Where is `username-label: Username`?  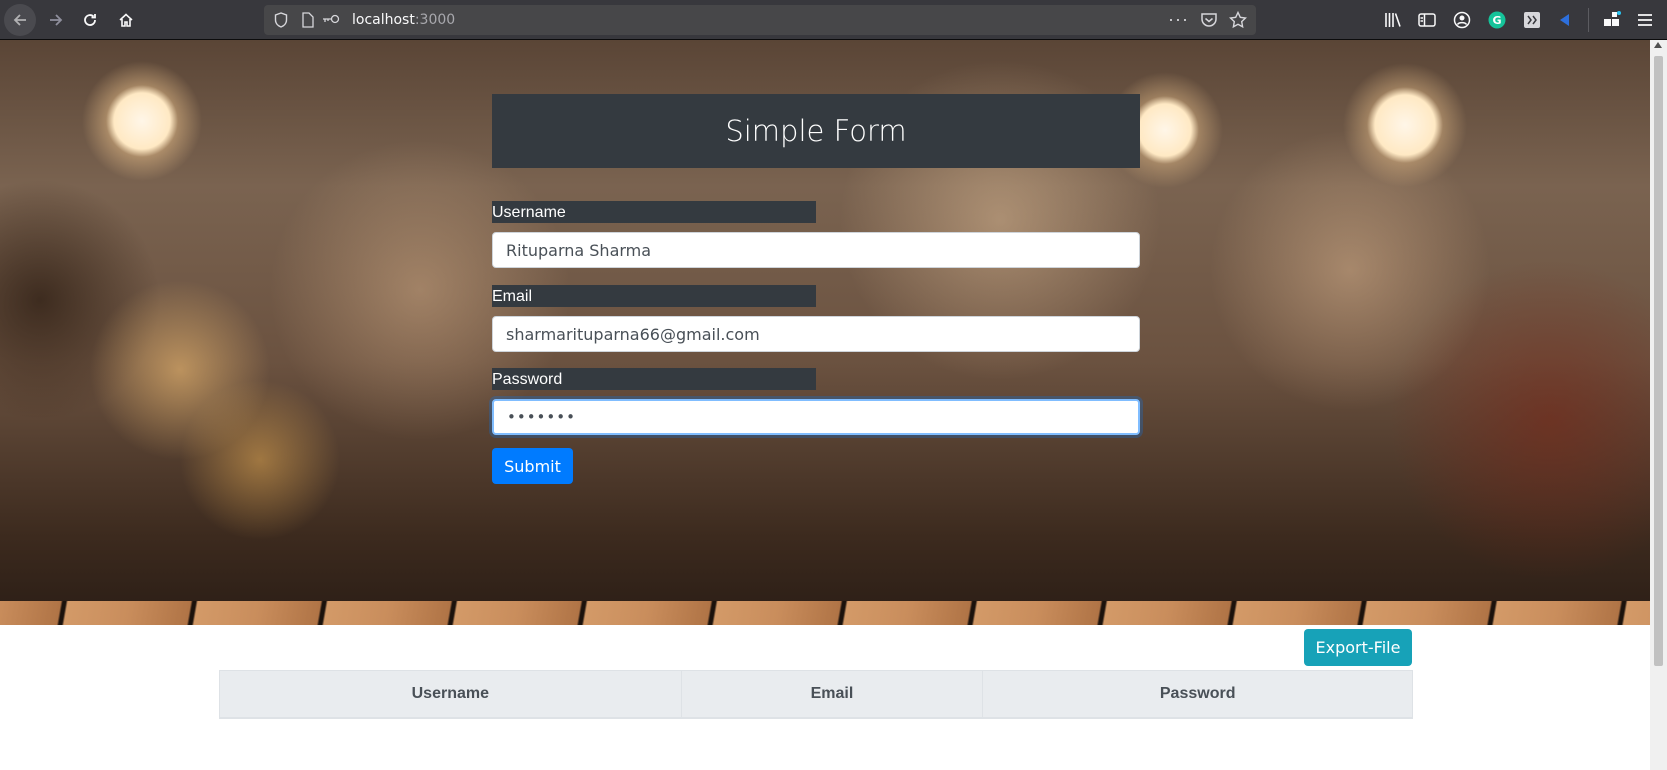
username-label: Username is located at coordinates (654, 212).